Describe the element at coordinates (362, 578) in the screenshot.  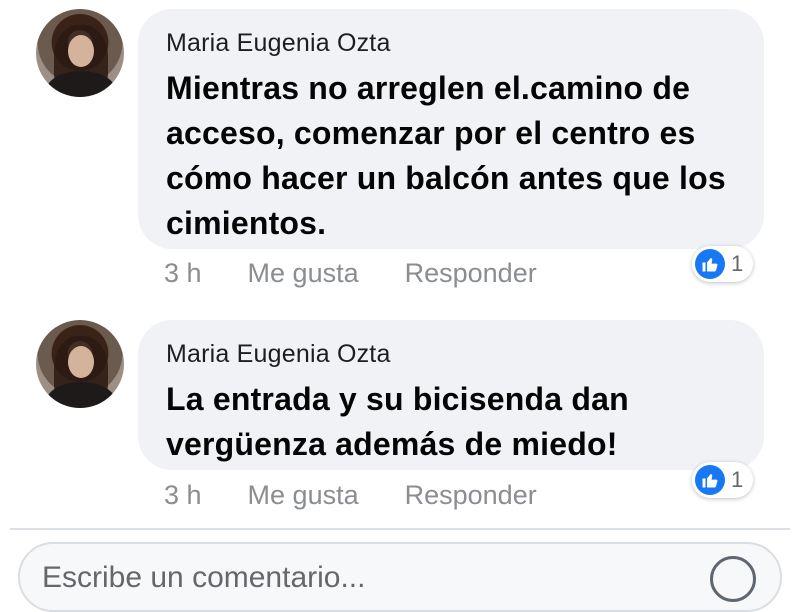
I see `comment-input` at that location.